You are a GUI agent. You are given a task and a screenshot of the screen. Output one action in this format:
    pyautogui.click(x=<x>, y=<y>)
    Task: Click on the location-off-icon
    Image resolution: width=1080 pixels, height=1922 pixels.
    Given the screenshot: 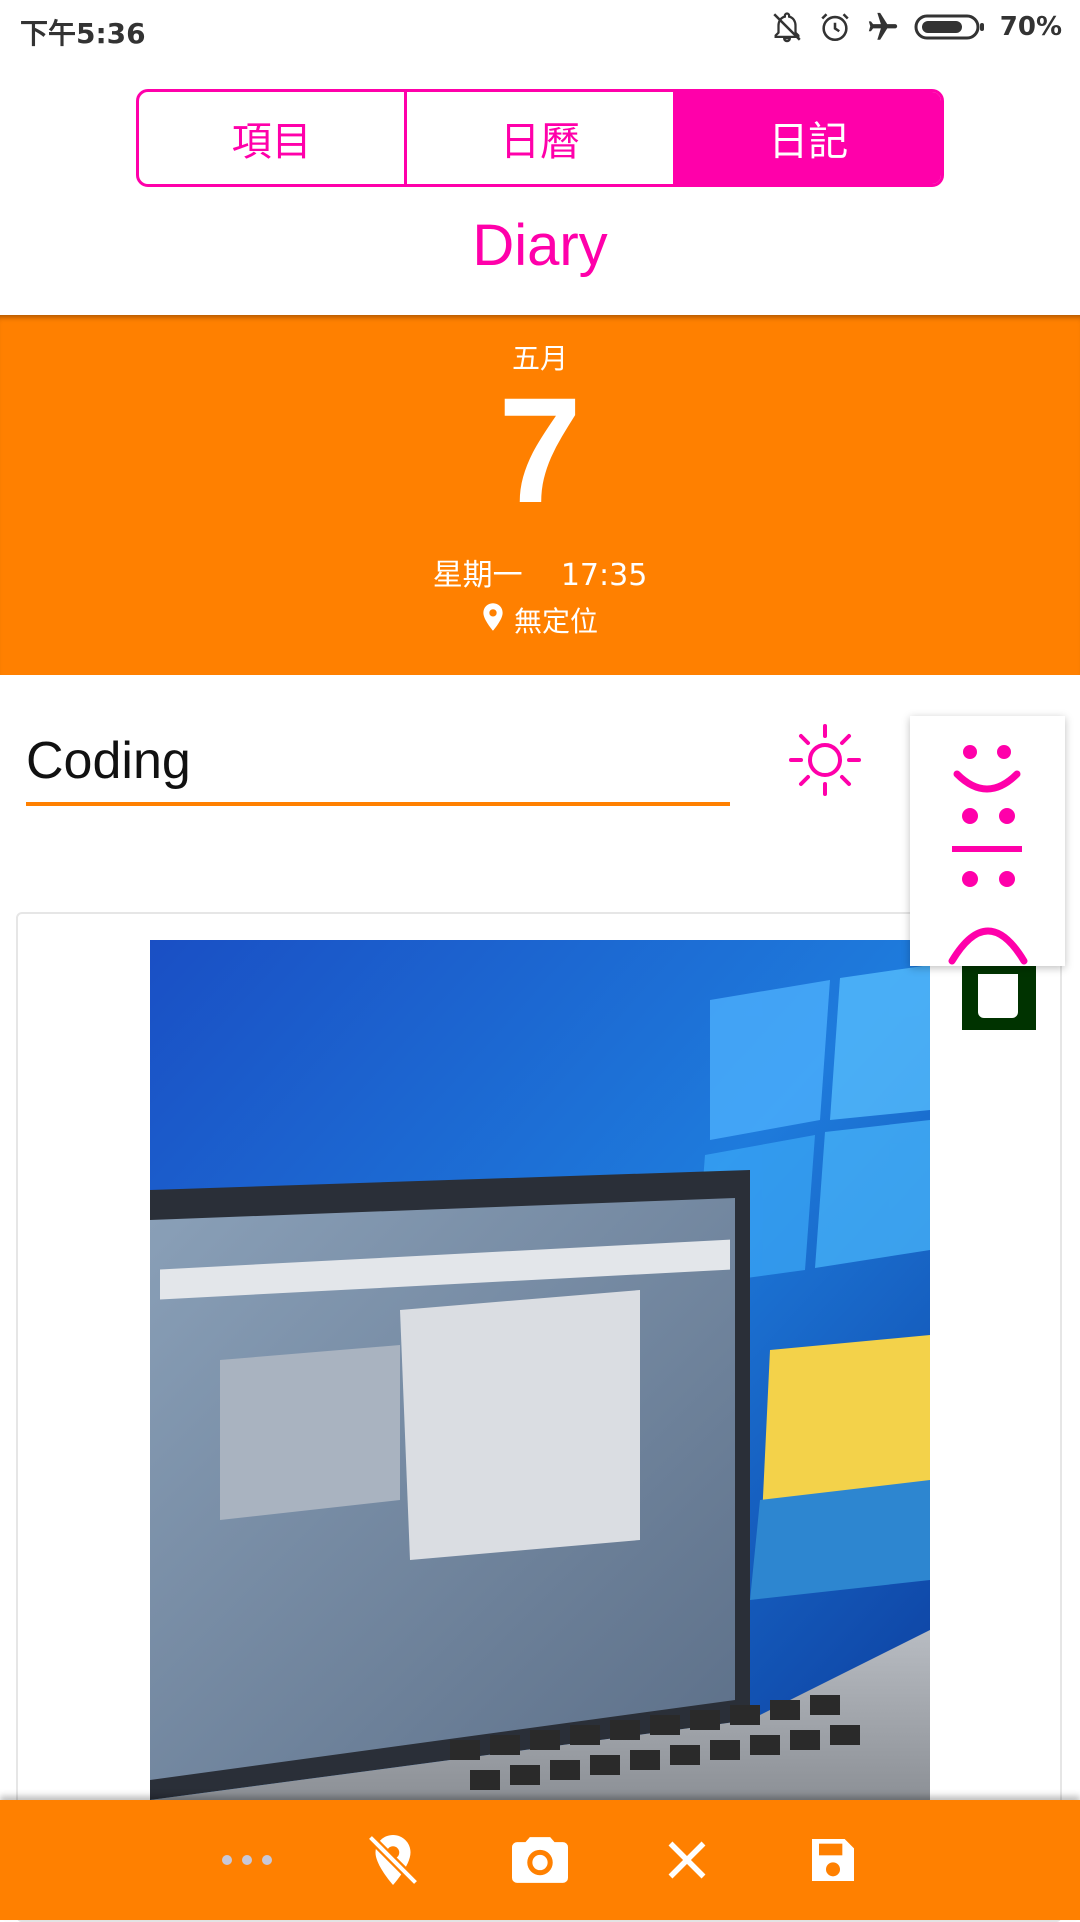 What is the action you would take?
    pyautogui.click(x=393, y=1860)
    